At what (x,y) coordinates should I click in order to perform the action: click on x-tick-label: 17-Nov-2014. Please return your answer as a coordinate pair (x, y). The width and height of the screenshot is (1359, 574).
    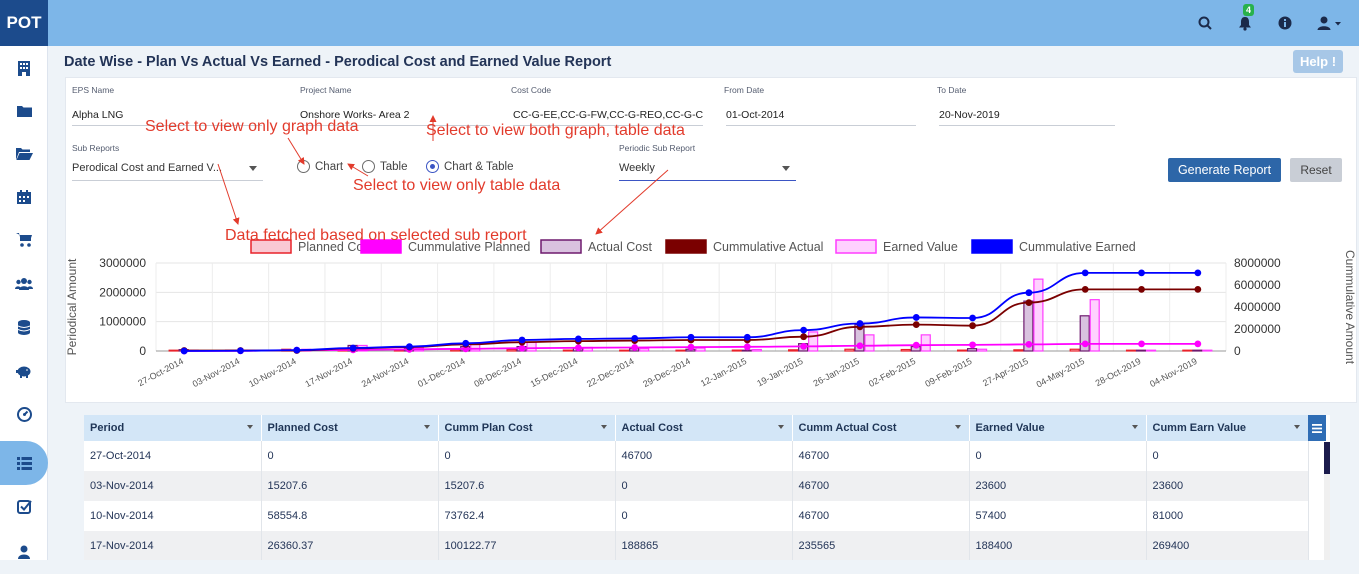
    Looking at the image, I should click on (328, 372).